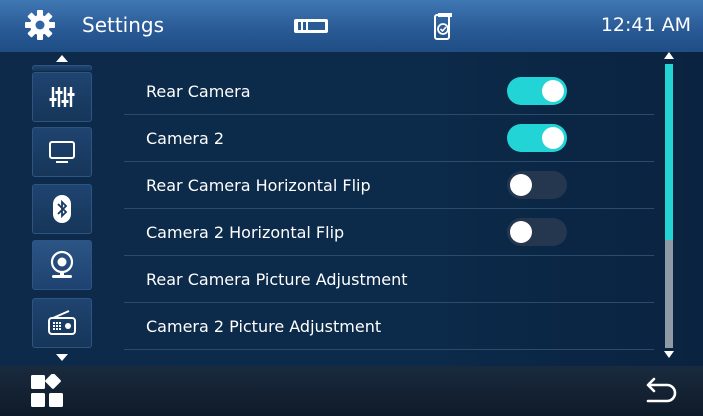  What do you see at coordinates (389, 185) in the screenshot?
I see `setting-row-rear-camera-flip: Rear Camera Horizontal Flip` at bounding box center [389, 185].